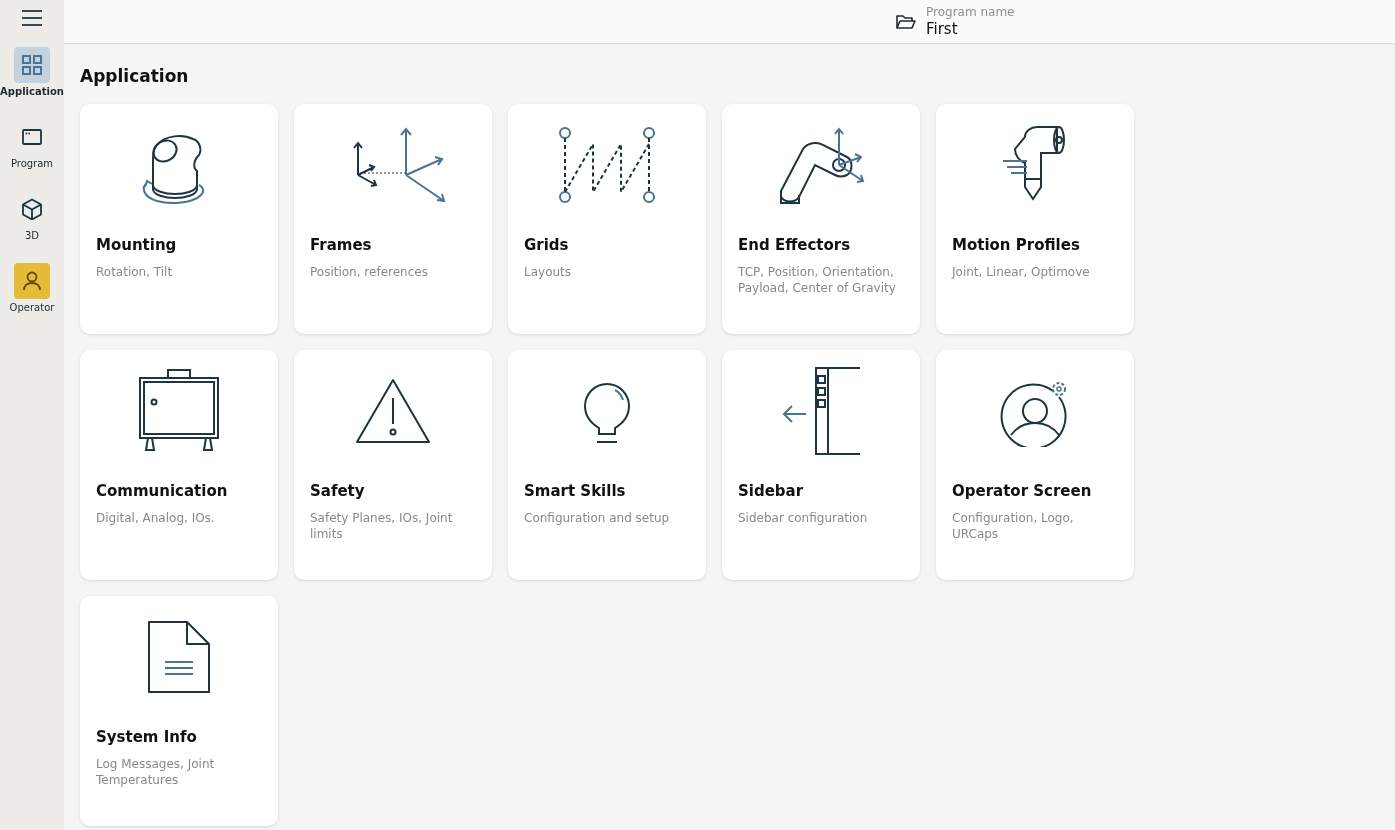 This screenshot has height=830, width=1395. Describe the element at coordinates (547, 245) in the screenshot. I see `card-title: Grids` at that location.